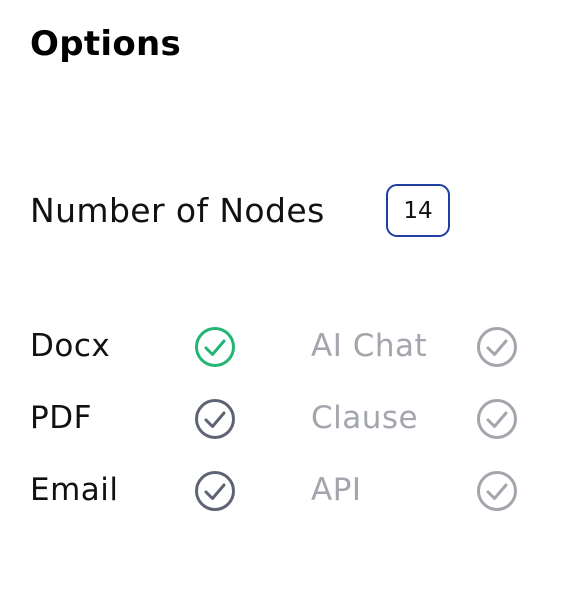  Describe the element at coordinates (61, 418) in the screenshot. I see `option-label-pdf: PDF` at that location.